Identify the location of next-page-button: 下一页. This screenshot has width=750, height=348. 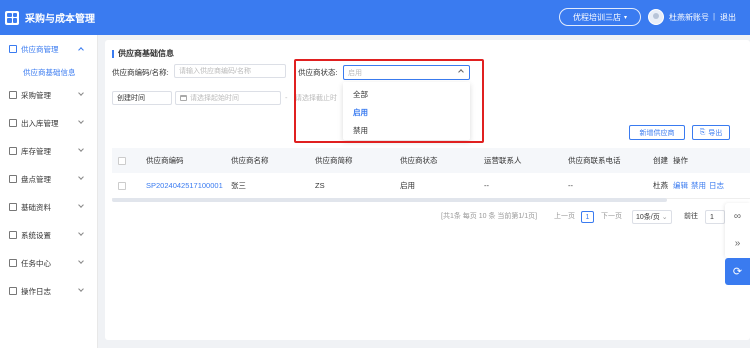
(611, 216).